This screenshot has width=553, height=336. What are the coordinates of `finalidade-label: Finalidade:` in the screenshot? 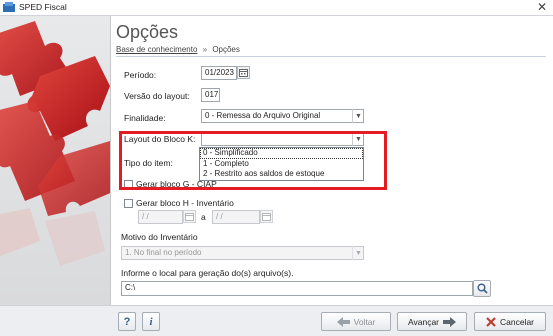 It's located at (145, 118).